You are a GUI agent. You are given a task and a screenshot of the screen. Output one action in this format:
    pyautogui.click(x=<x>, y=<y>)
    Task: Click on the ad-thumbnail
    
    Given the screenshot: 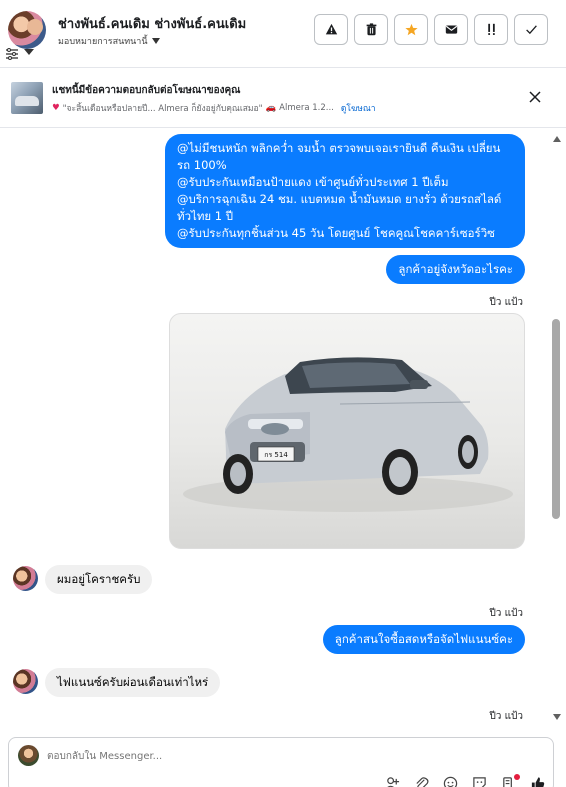 What is the action you would take?
    pyautogui.click(x=27, y=98)
    